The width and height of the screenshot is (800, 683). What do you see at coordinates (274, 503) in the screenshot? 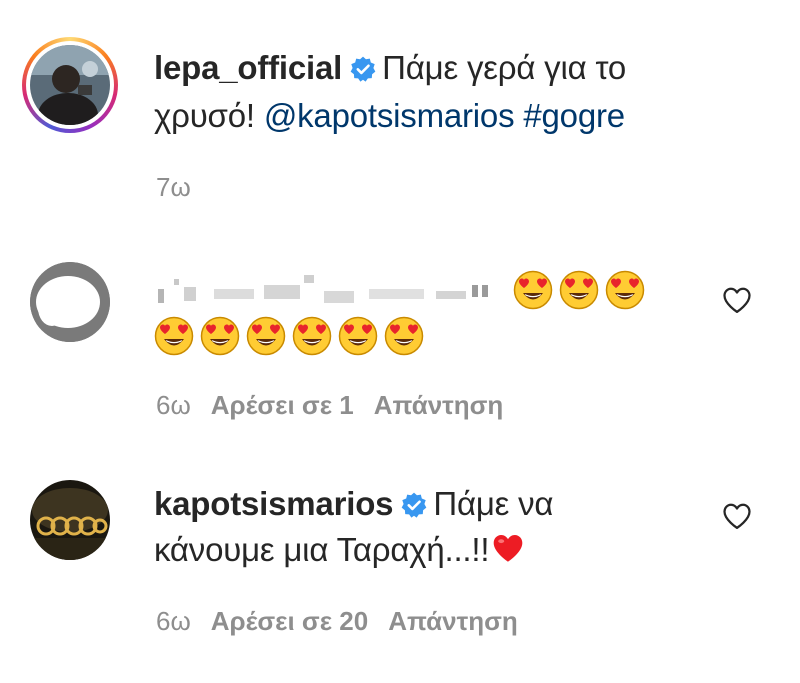
I see `username-link: kapotsismarios` at bounding box center [274, 503].